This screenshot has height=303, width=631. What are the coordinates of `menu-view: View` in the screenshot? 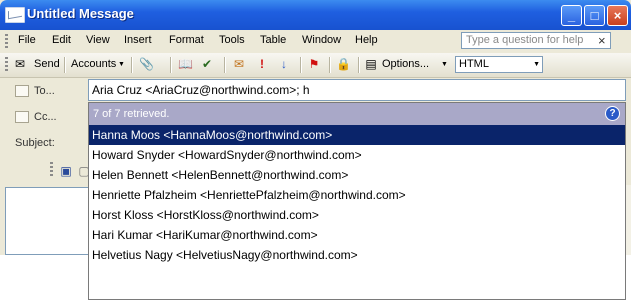 It's located at (98, 40).